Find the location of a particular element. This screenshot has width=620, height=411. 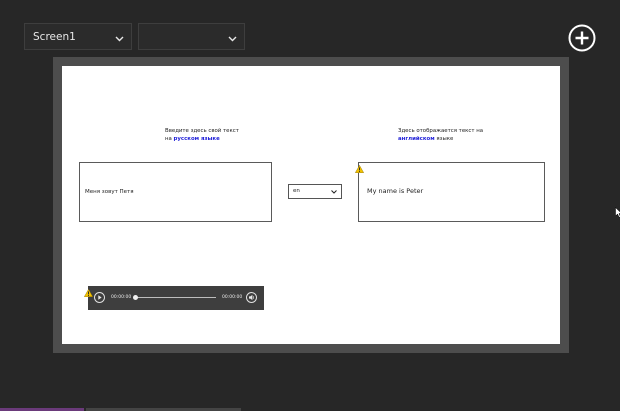

source-text-value: Меня зовут Петя is located at coordinates (109, 192).